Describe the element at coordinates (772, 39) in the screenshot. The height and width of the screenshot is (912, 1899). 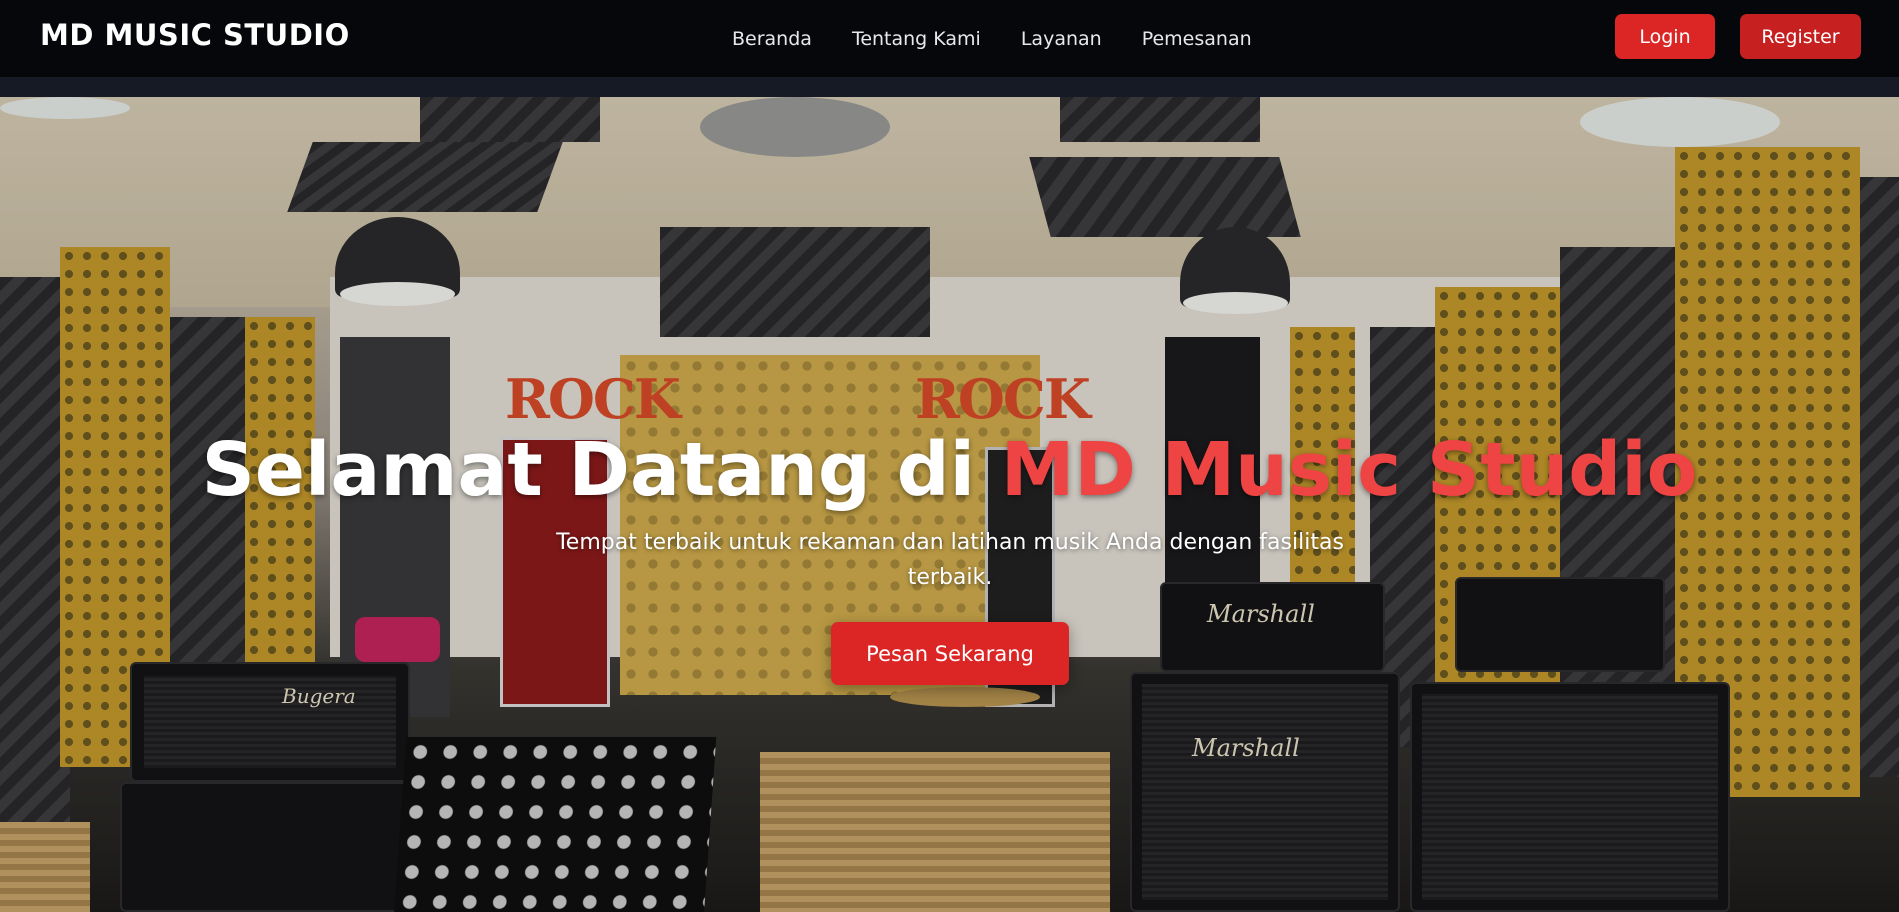
I see `nav-link-beranda: Beranda` at that location.